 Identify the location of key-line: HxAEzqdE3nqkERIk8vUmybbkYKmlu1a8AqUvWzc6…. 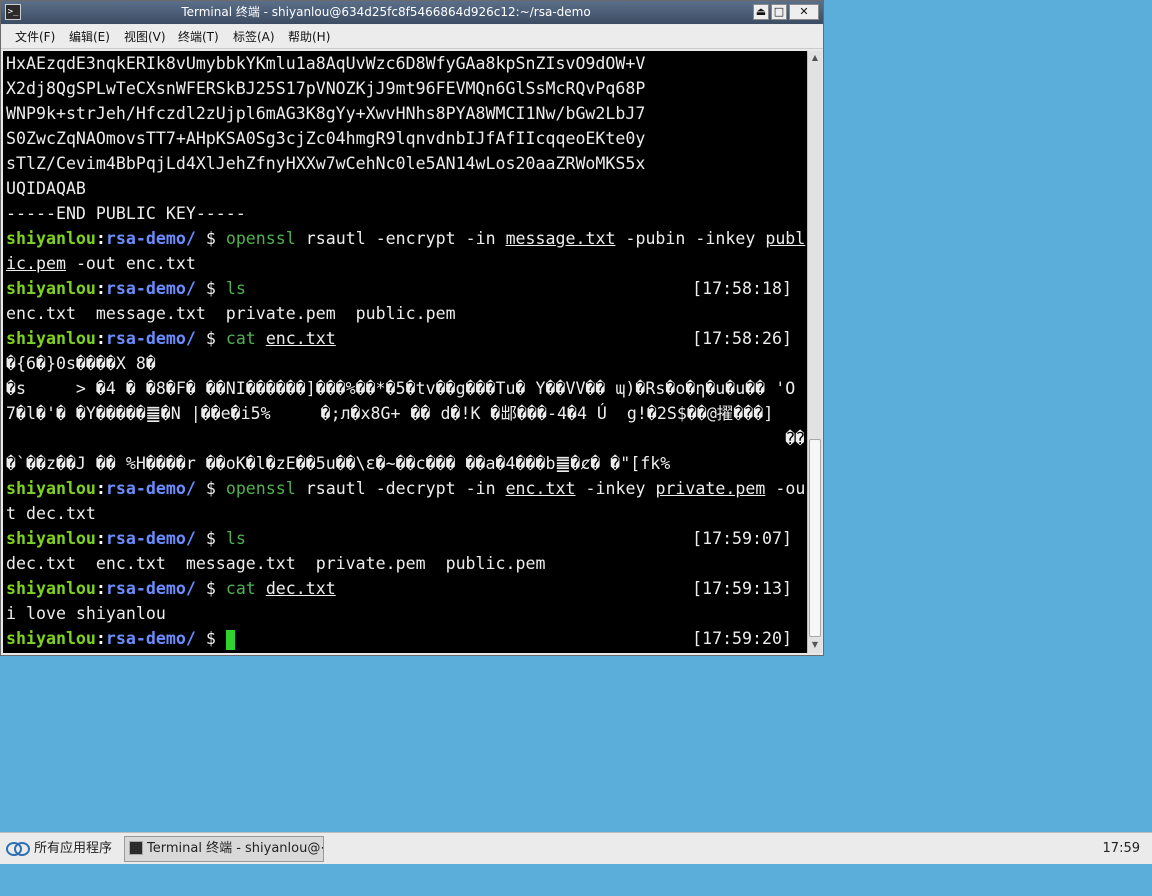
(326, 63).